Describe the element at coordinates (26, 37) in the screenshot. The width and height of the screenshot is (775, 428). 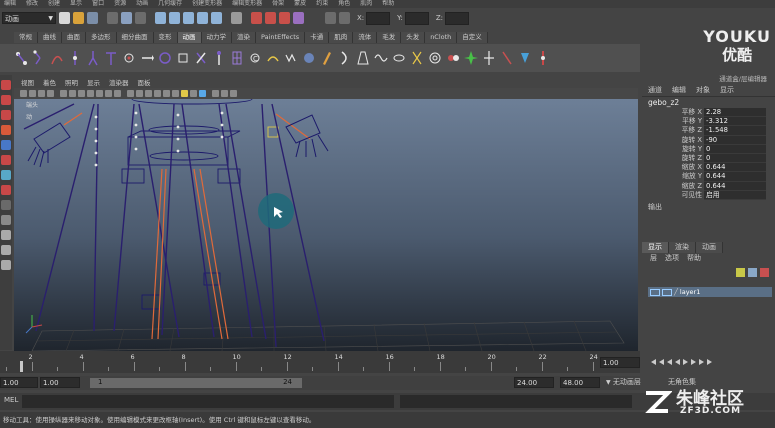
I see `shelf-tab: 常规` at that location.